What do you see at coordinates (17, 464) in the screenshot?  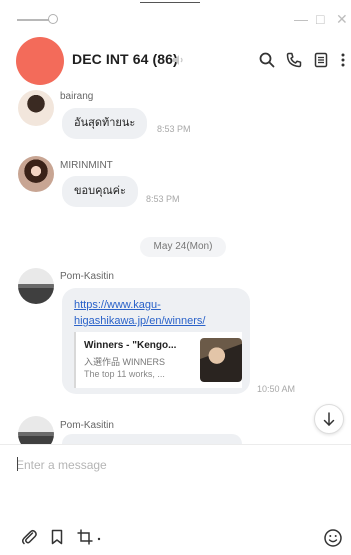 I see `text-caret` at bounding box center [17, 464].